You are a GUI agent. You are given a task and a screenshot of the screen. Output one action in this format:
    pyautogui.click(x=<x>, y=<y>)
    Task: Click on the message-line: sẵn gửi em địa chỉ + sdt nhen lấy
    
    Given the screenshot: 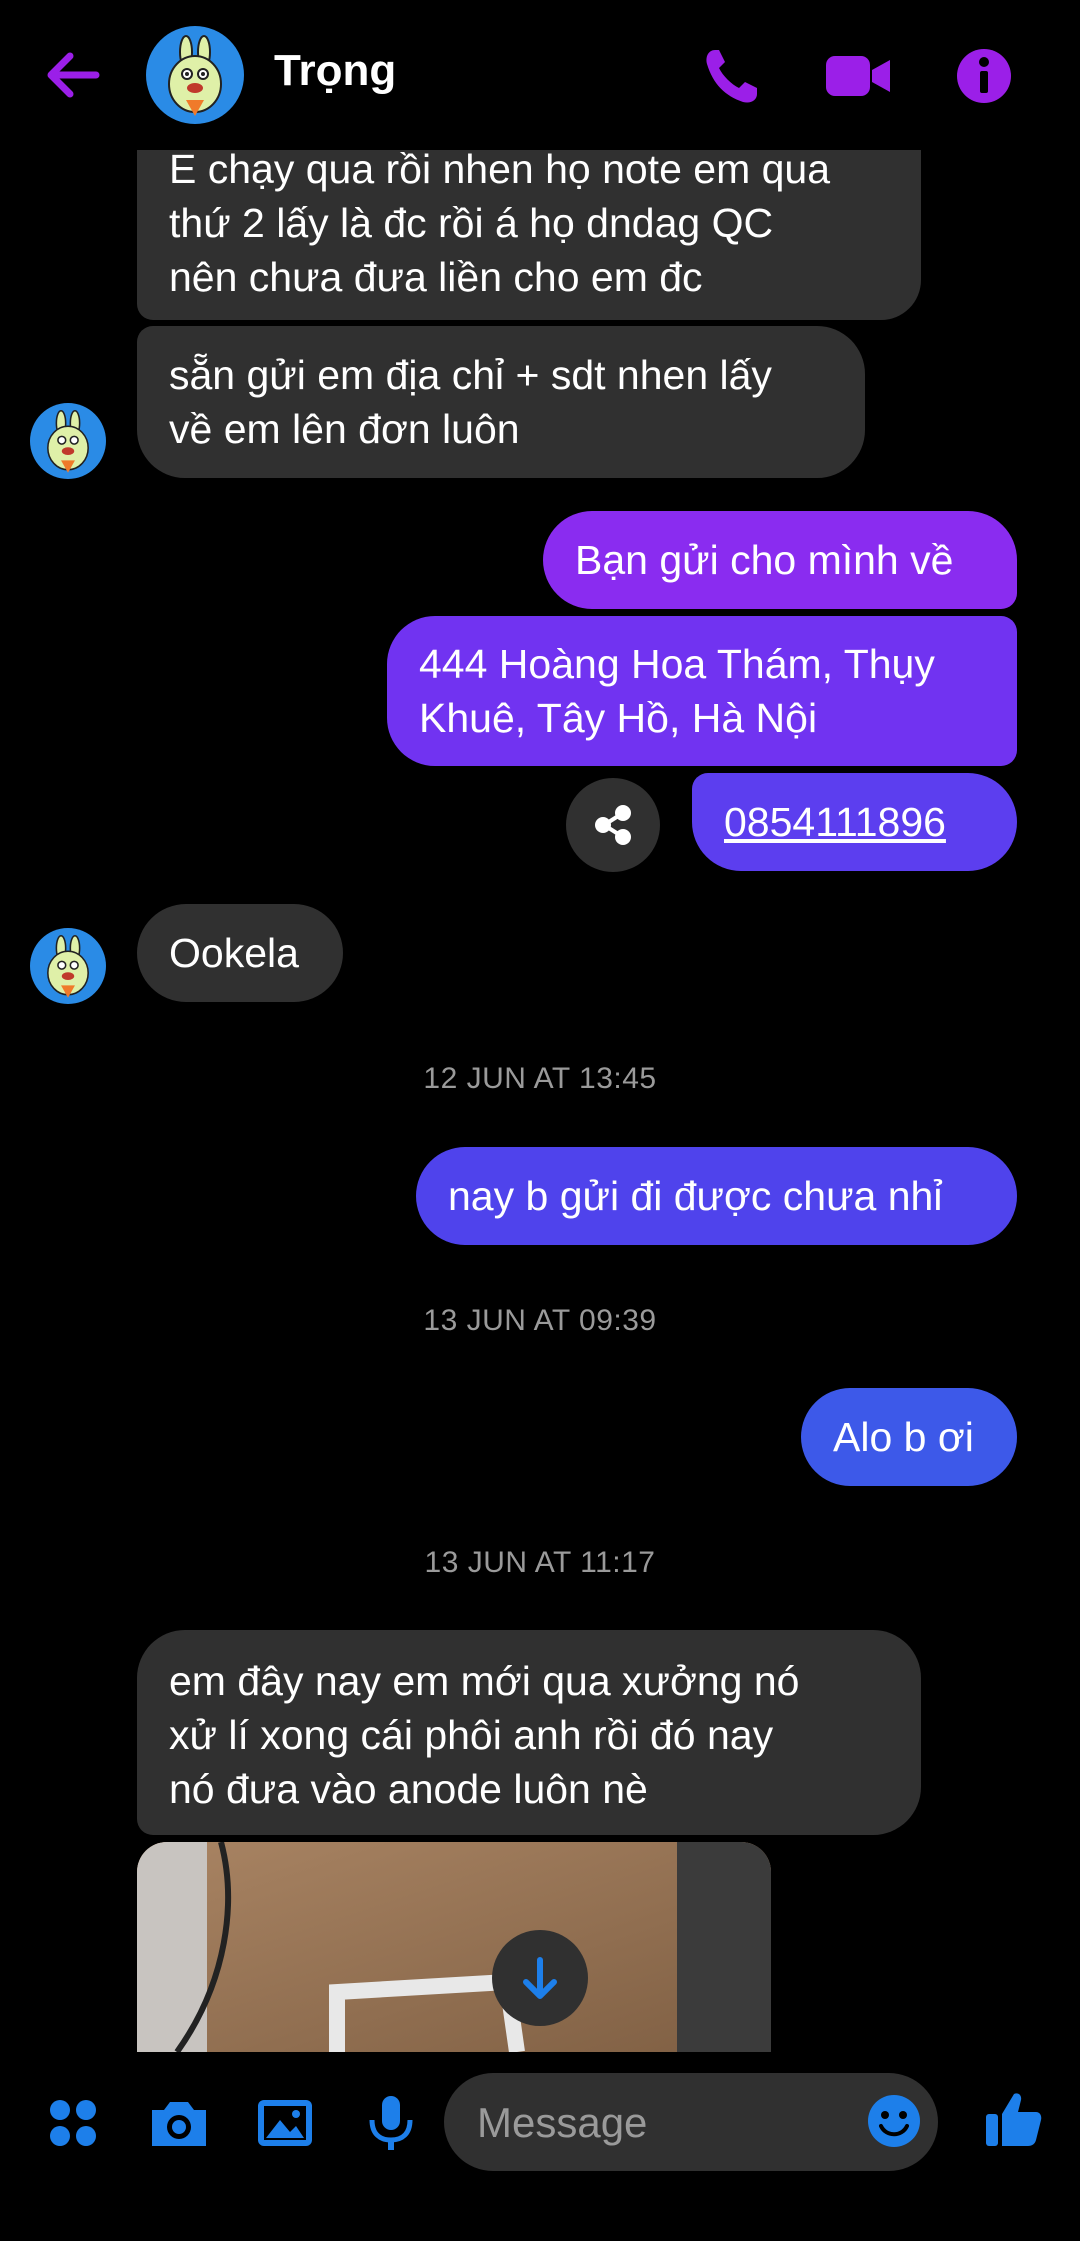 What is the action you would take?
    pyautogui.click(x=470, y=375)
    